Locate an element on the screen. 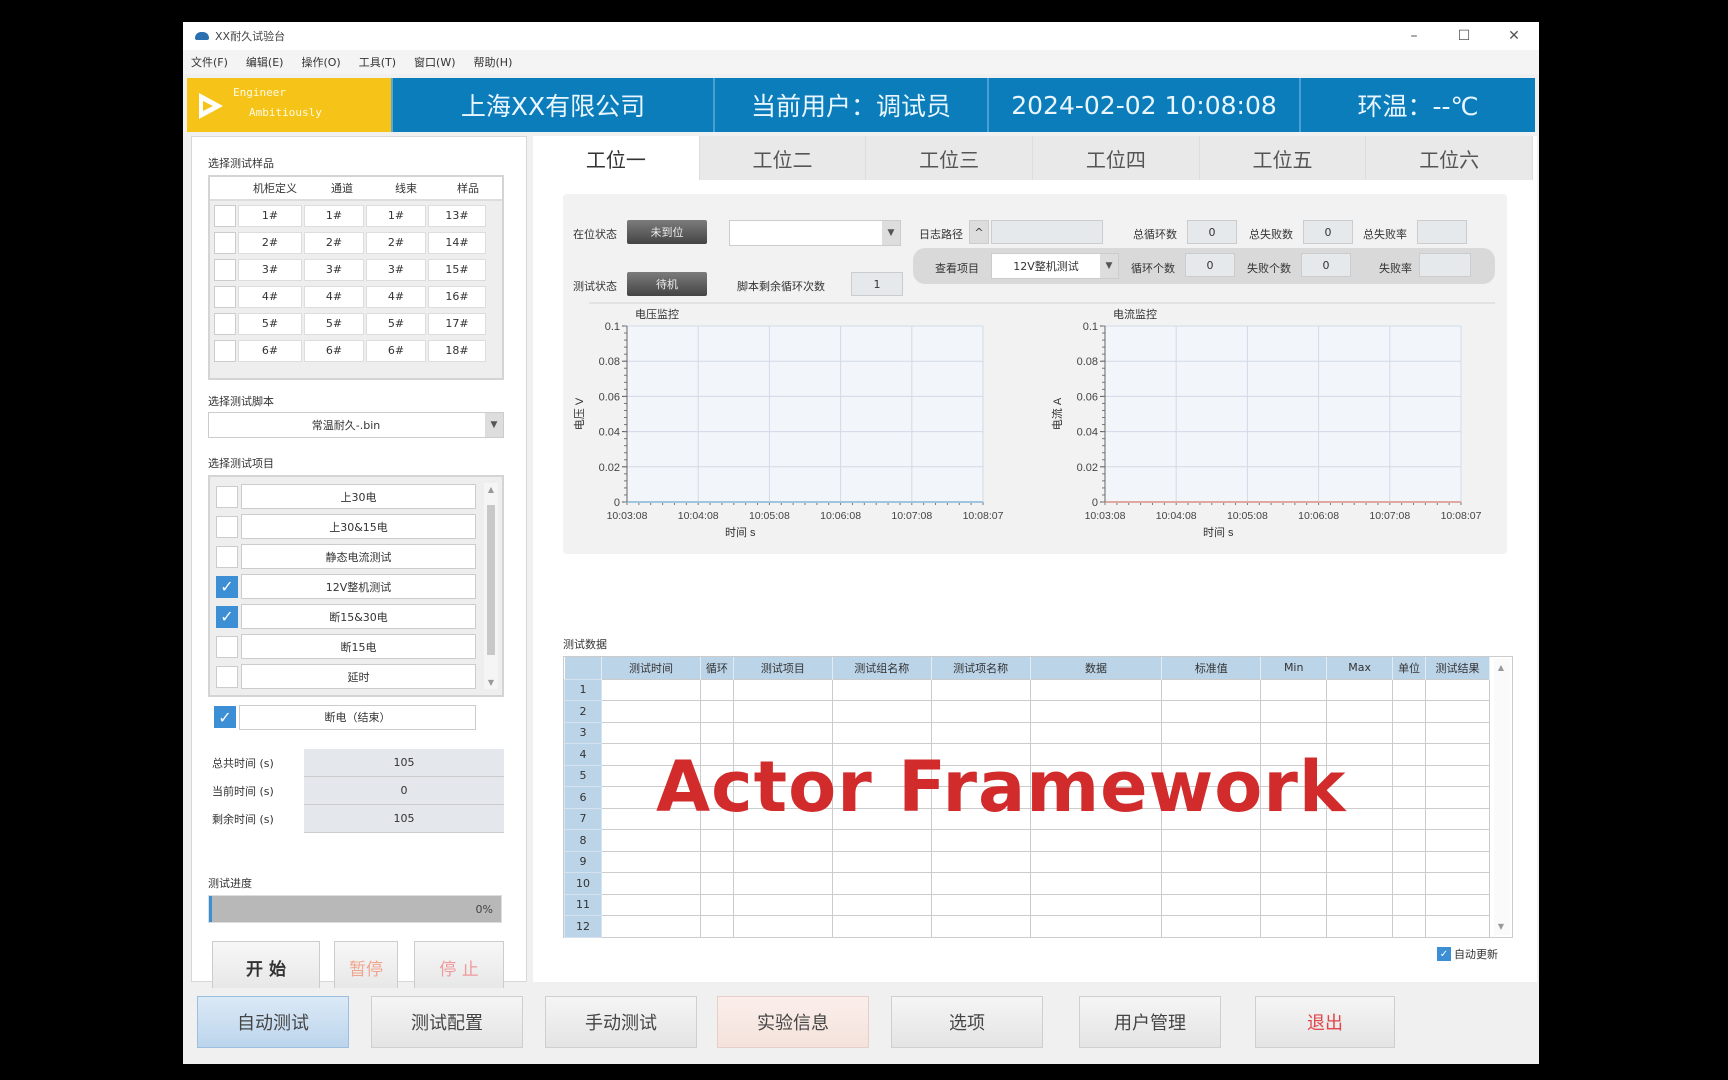  nav-button-5: 选项 is located at coordinates (967, 1022).